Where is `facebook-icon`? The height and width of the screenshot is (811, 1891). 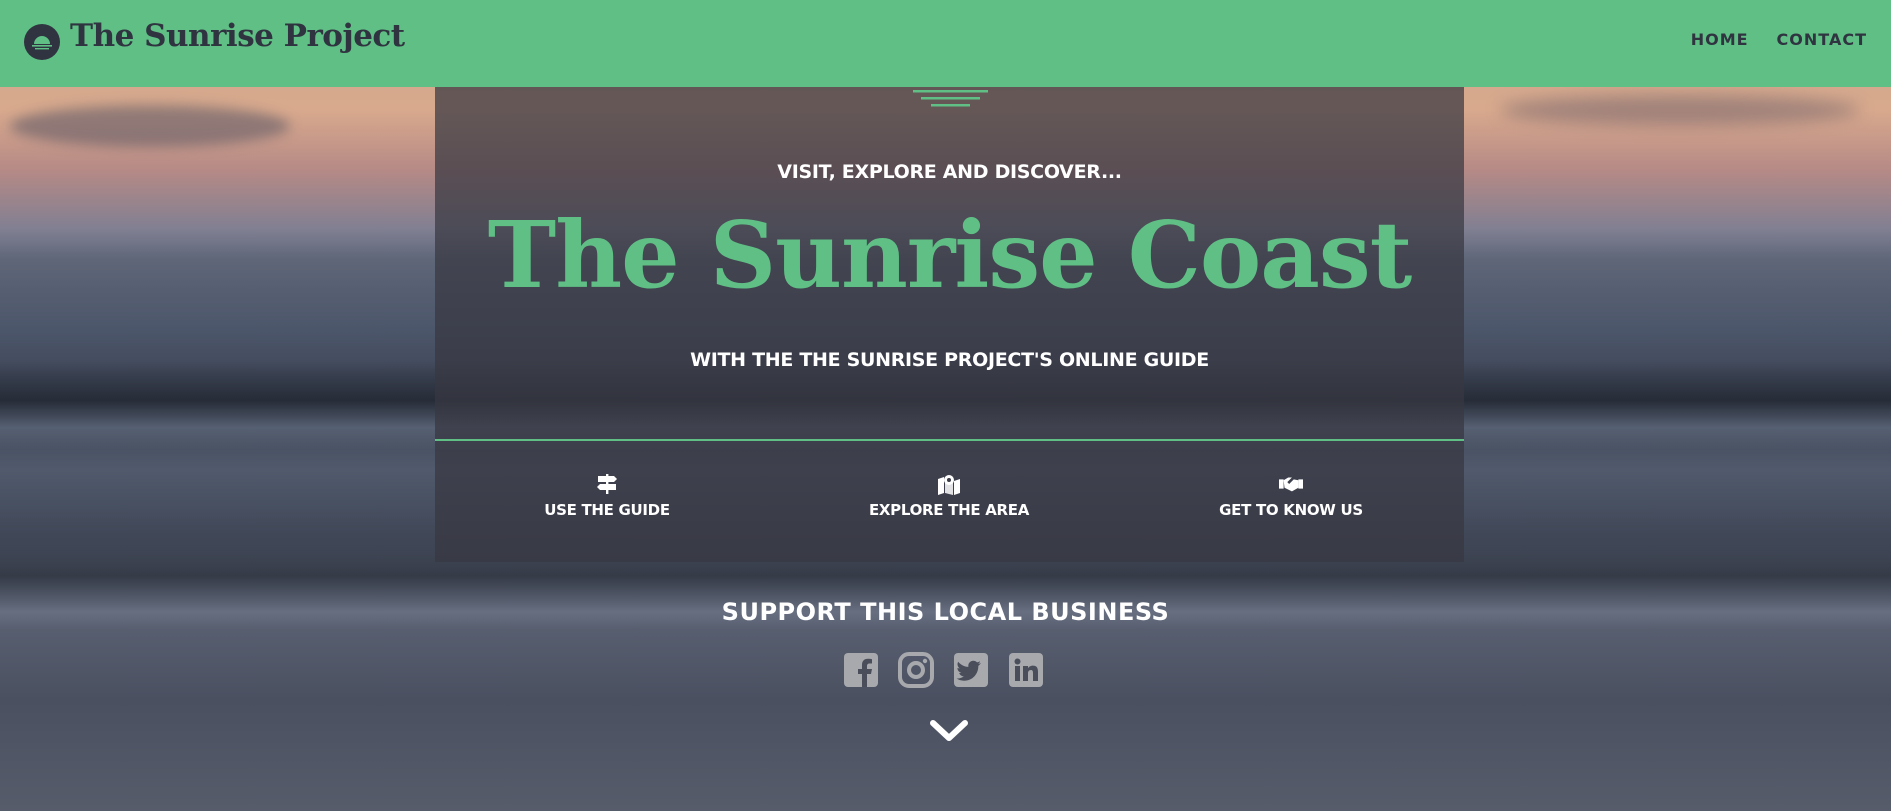 facebook-icon is located at coordinates (861, 670).